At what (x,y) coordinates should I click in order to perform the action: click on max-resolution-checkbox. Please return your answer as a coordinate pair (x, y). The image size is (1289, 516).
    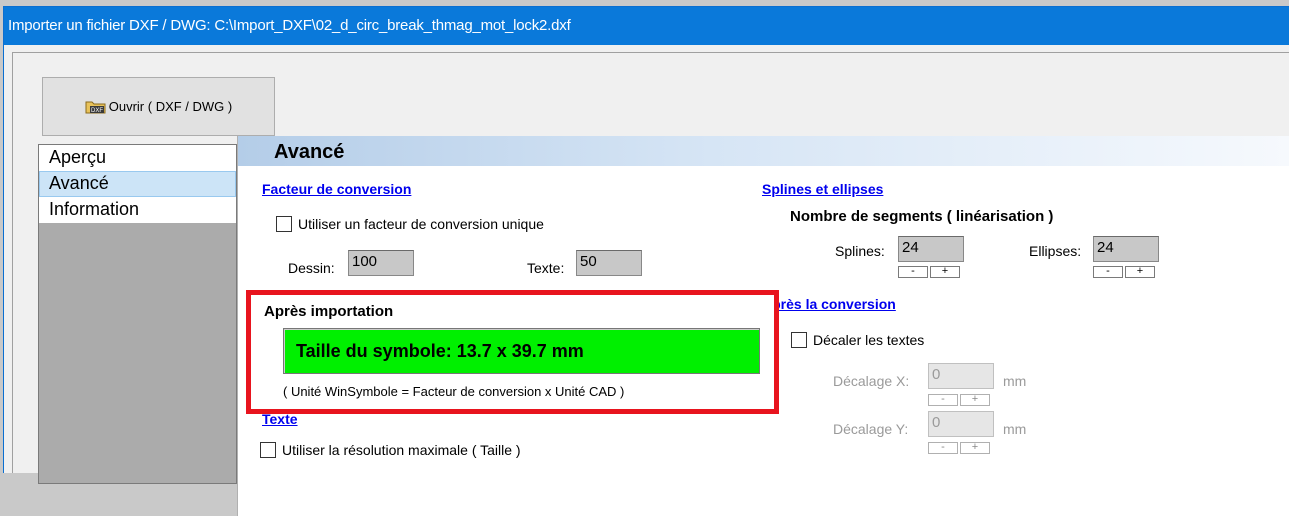
    Looking at the image, I should click on (268, 450).